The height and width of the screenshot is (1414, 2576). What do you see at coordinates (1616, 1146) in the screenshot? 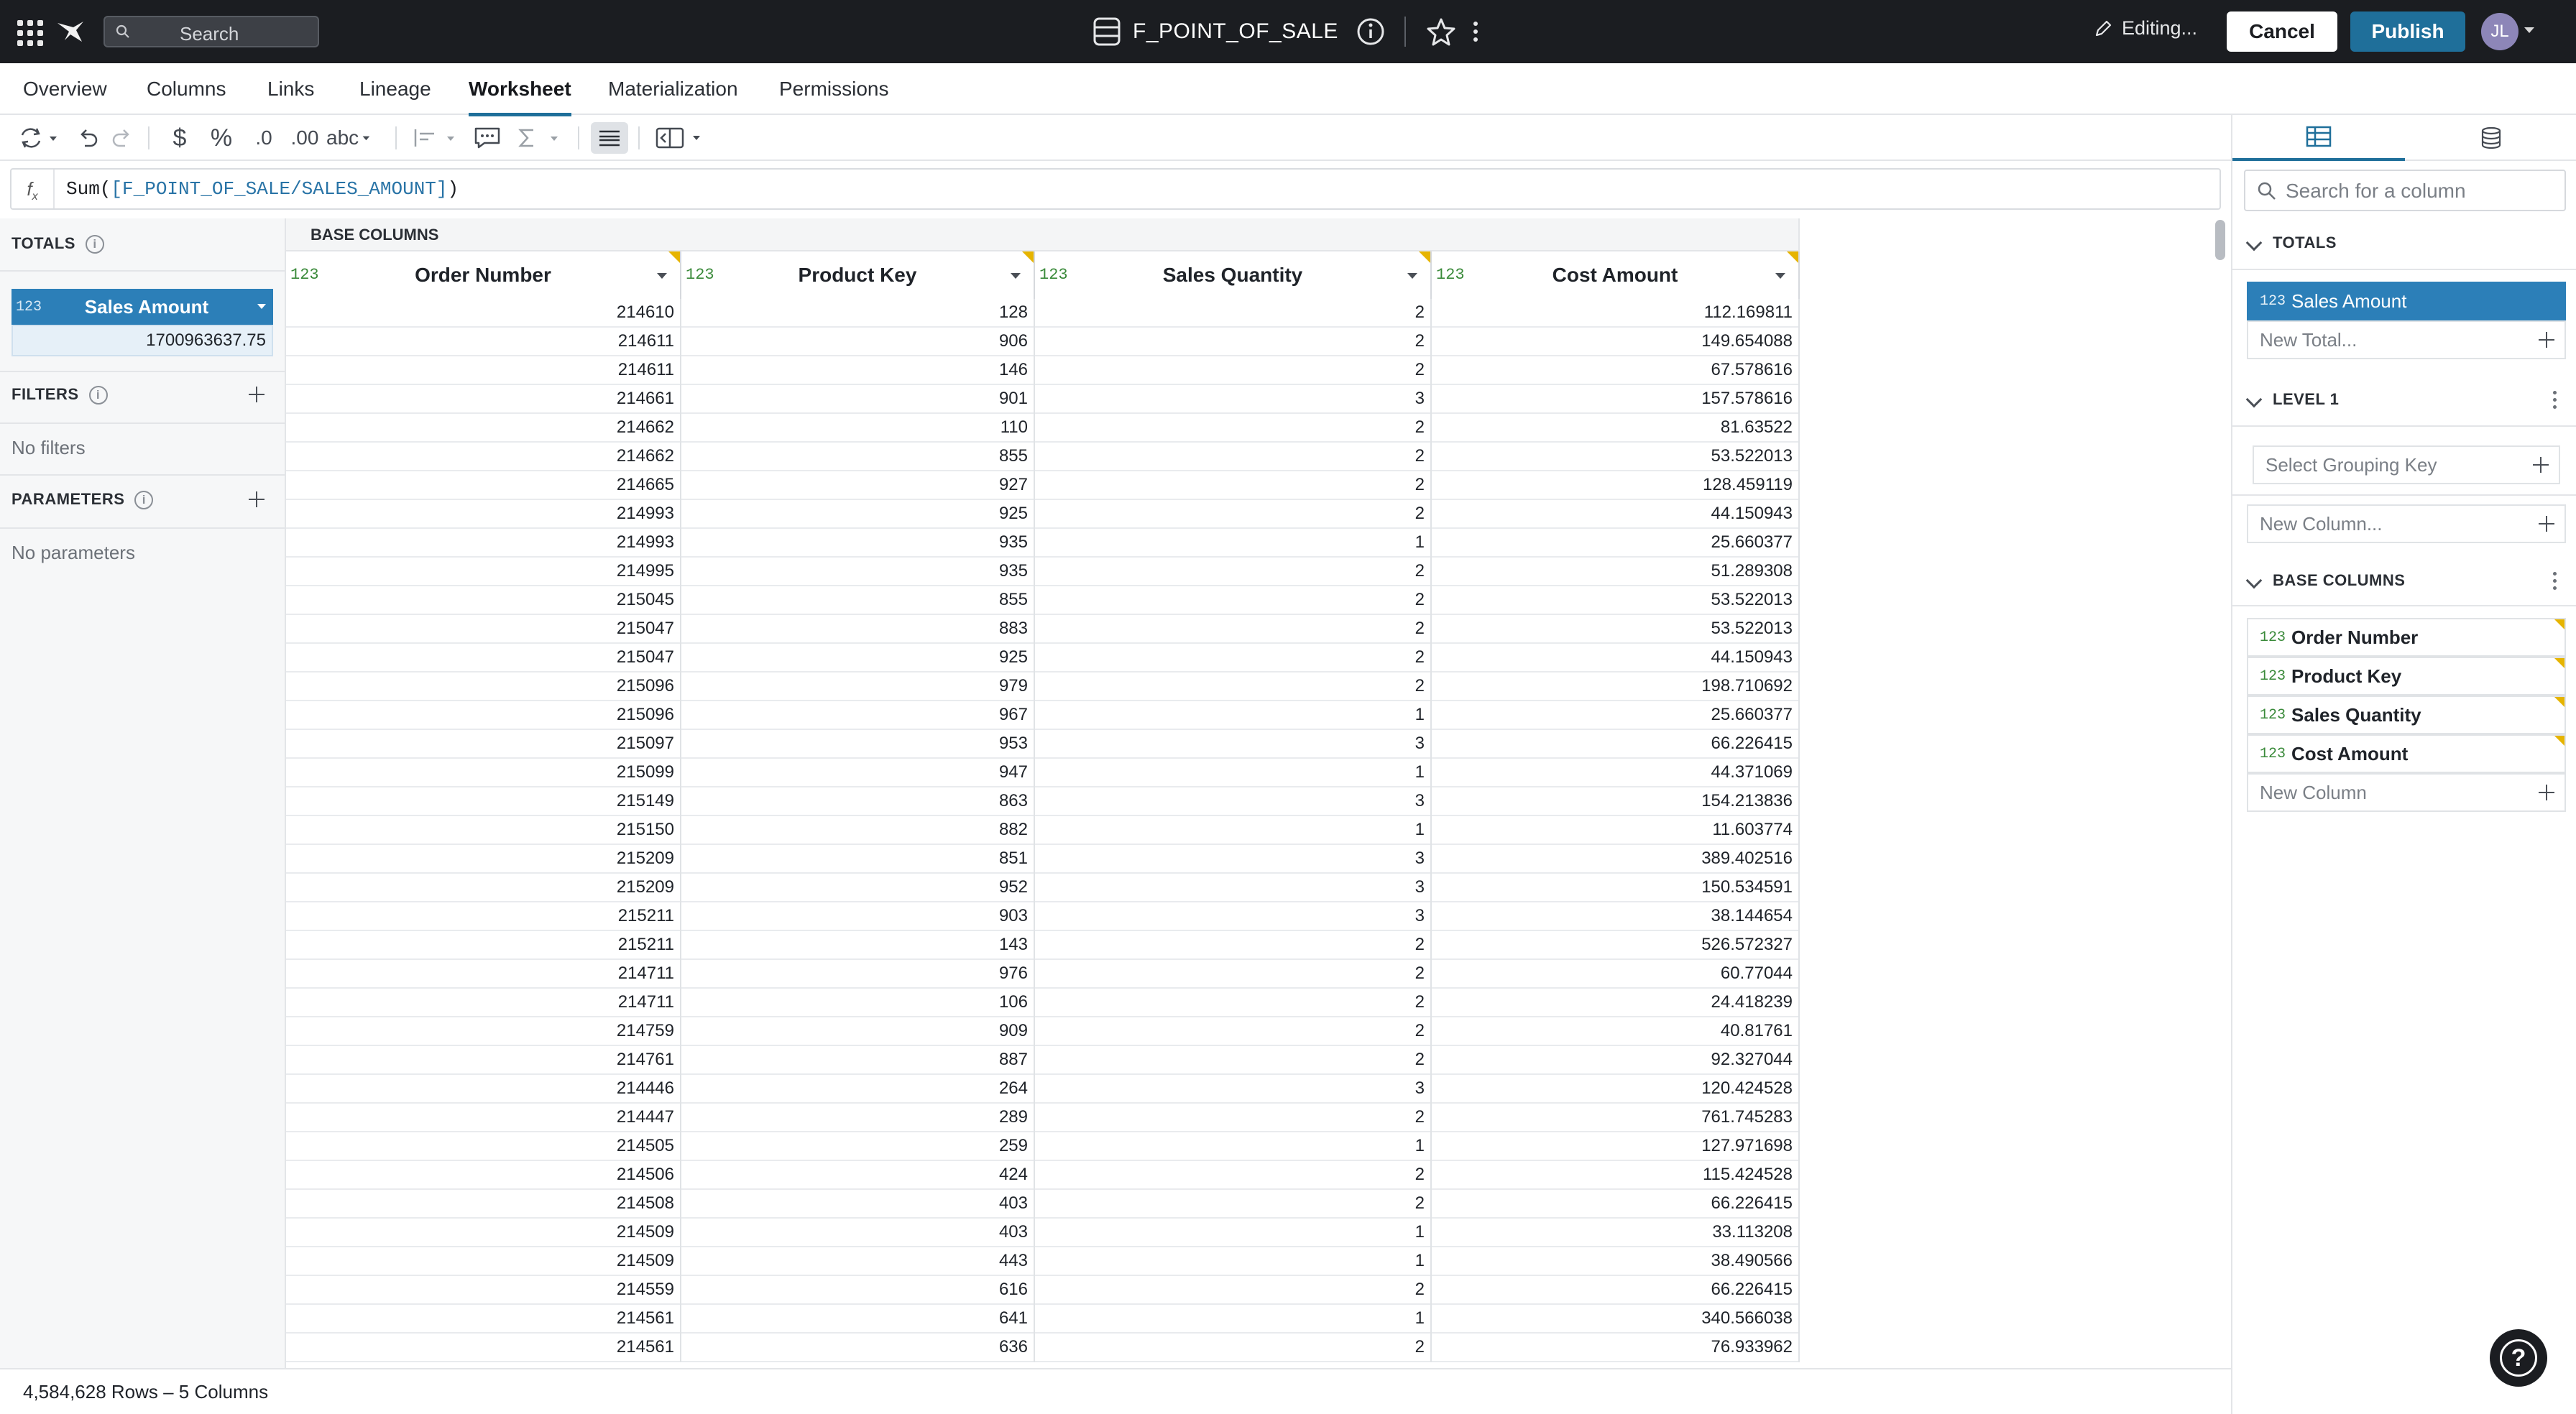
I see `table-cell: 127.971698` at bounding box center [1616, 1146].